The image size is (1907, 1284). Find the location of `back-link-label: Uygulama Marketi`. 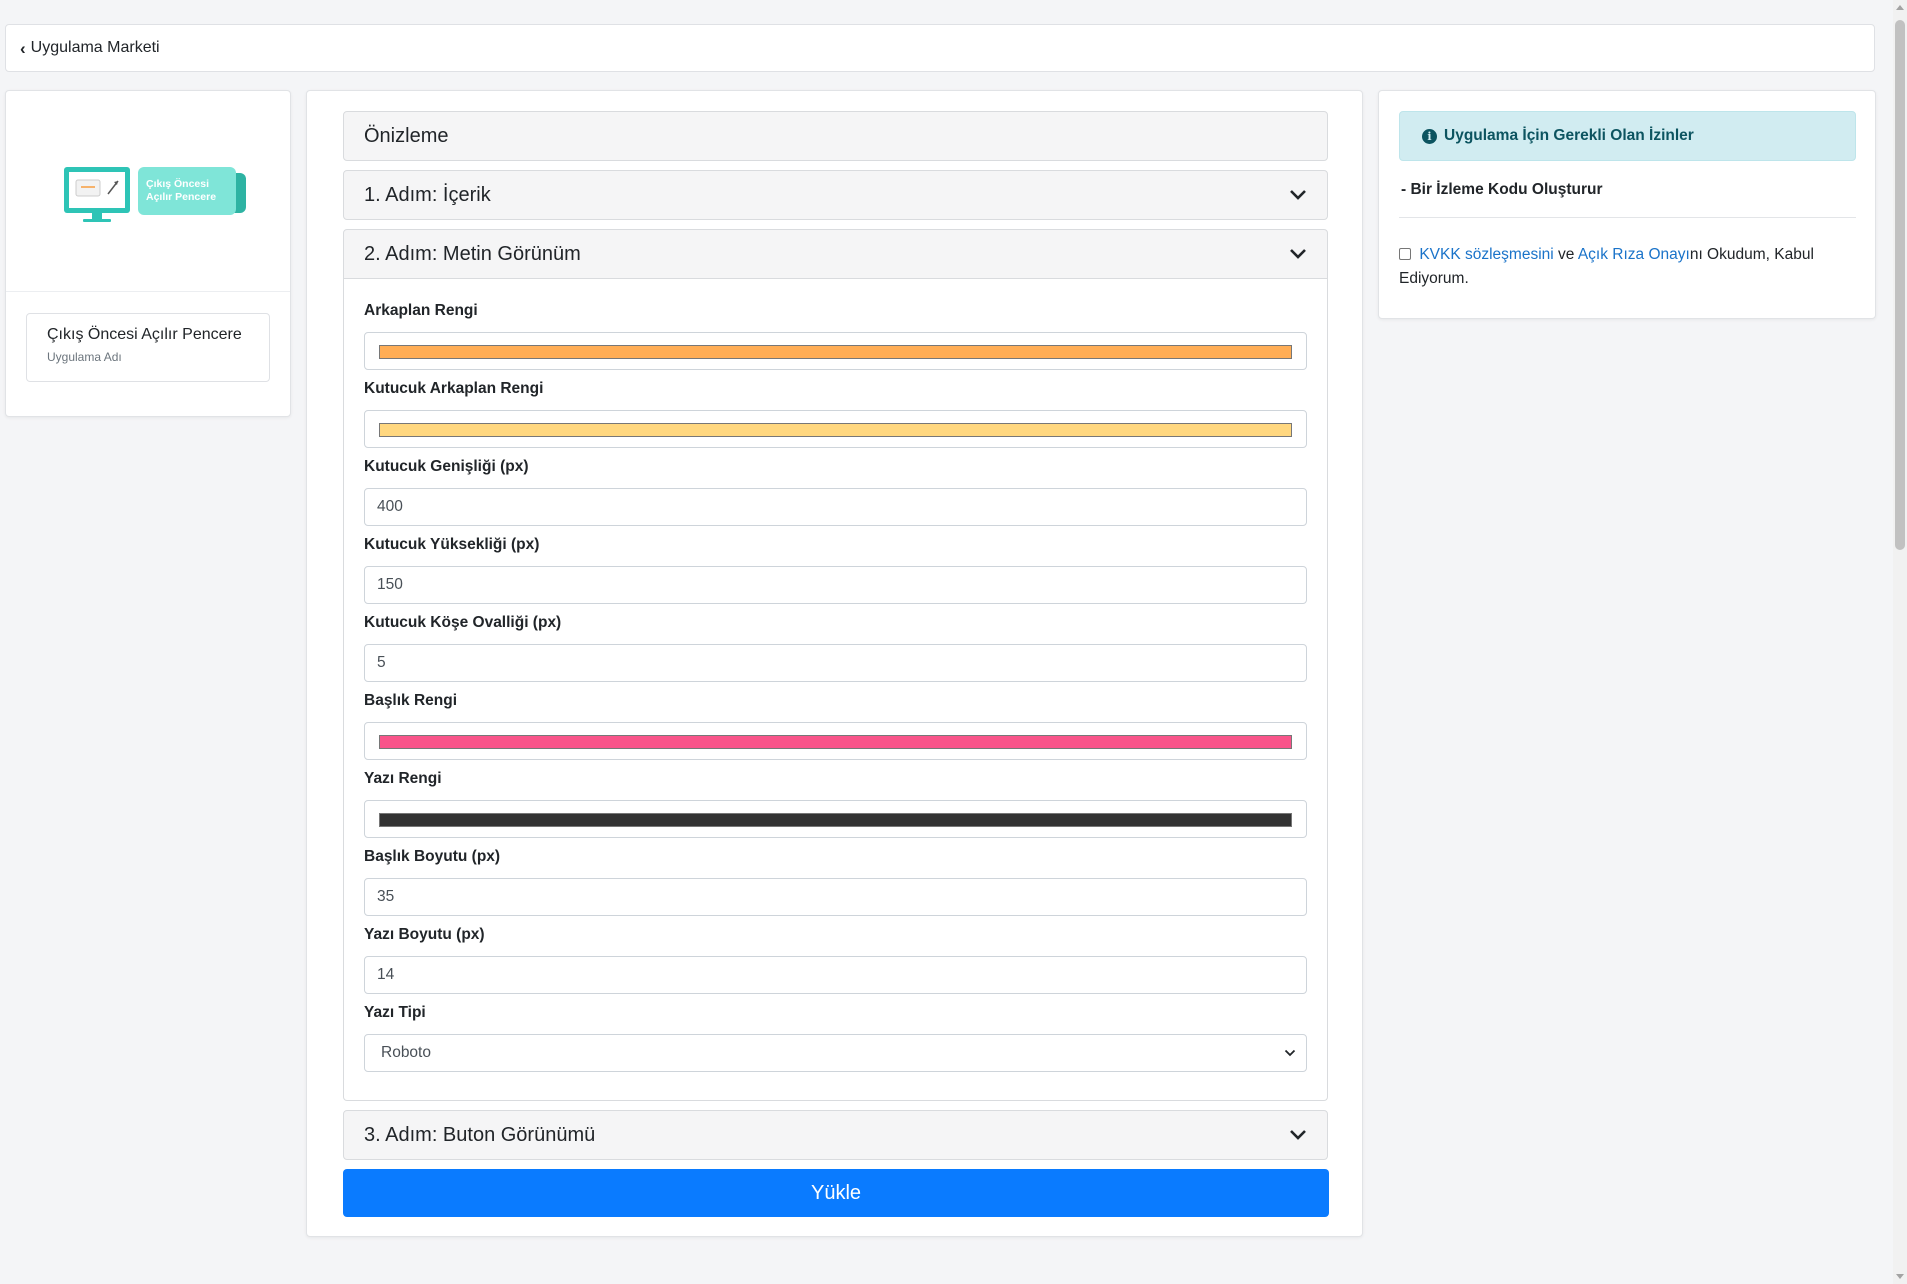

back-link-label: Uygulama Marketi is located at coordinates (95, 47).